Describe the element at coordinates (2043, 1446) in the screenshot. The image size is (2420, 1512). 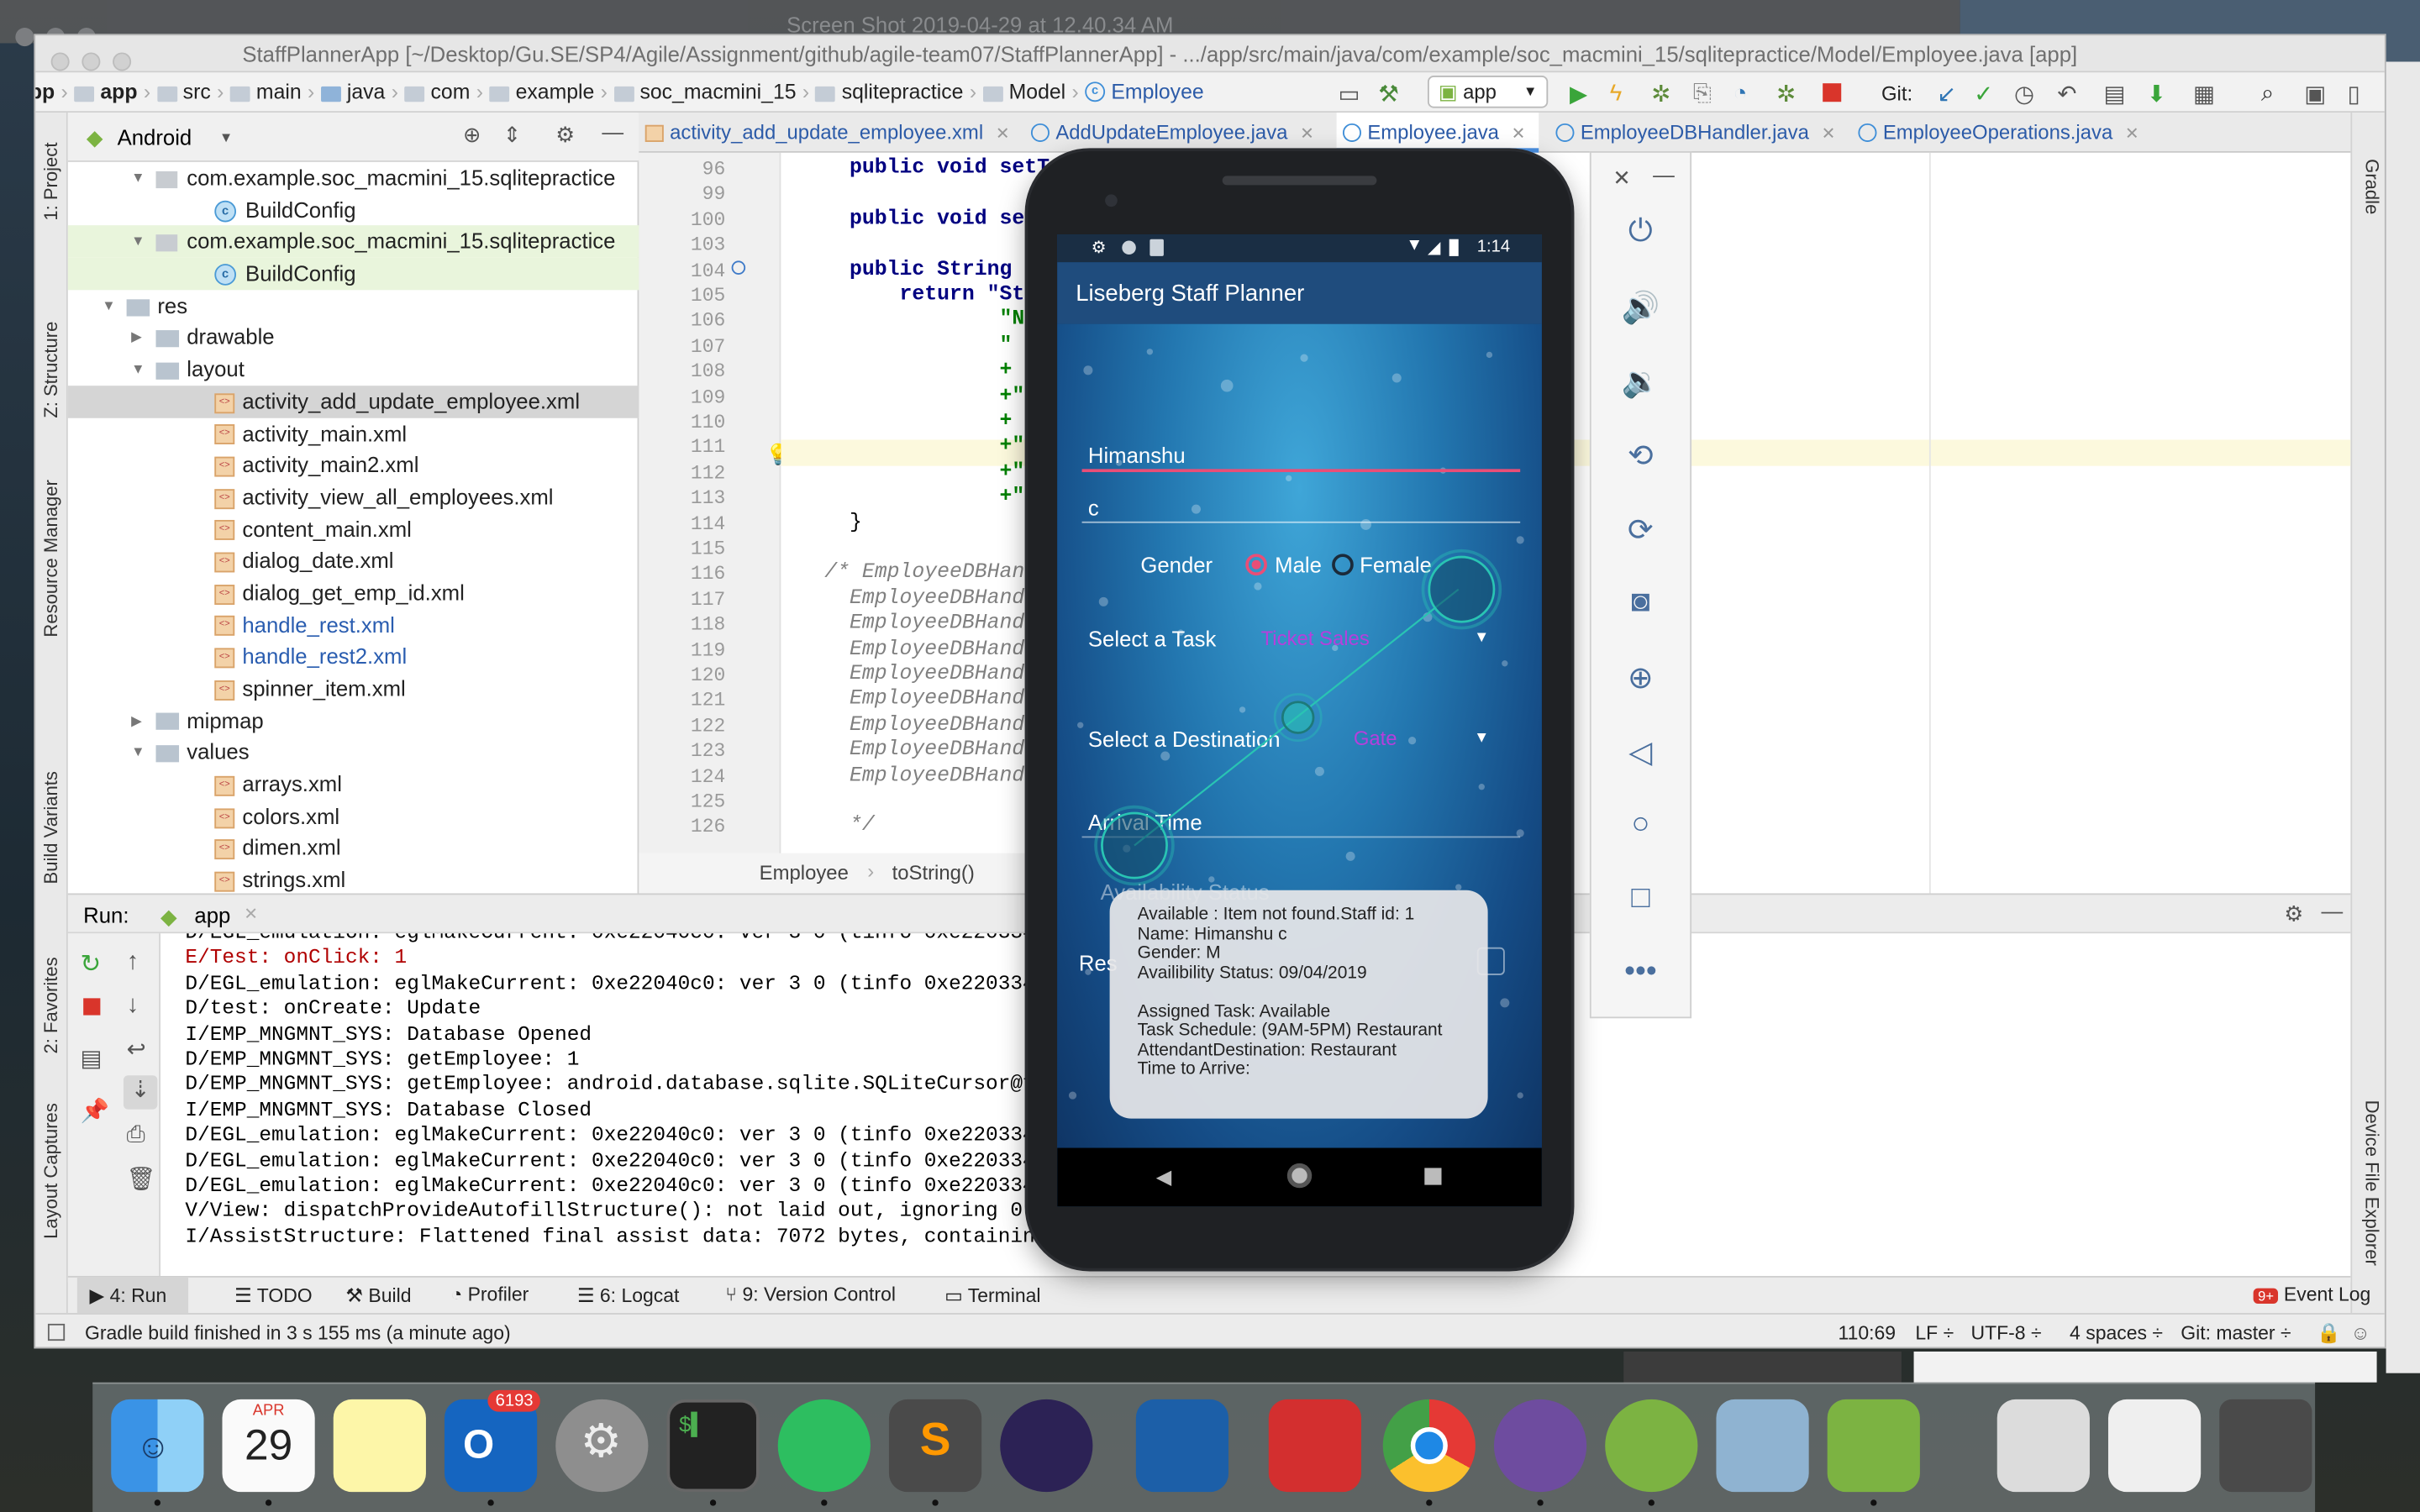
I see `downloads-stack-icon` at that location.